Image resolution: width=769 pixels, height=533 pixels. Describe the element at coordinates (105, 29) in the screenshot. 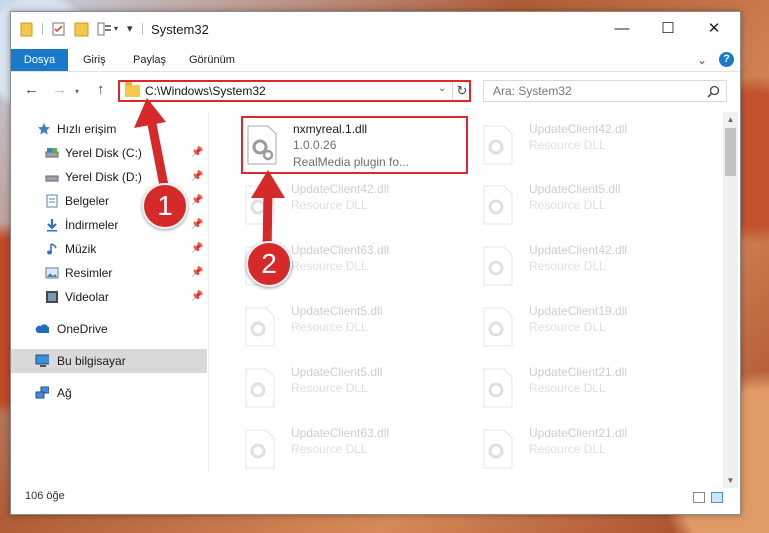

I see `customize-toolbar-icon` at that location.